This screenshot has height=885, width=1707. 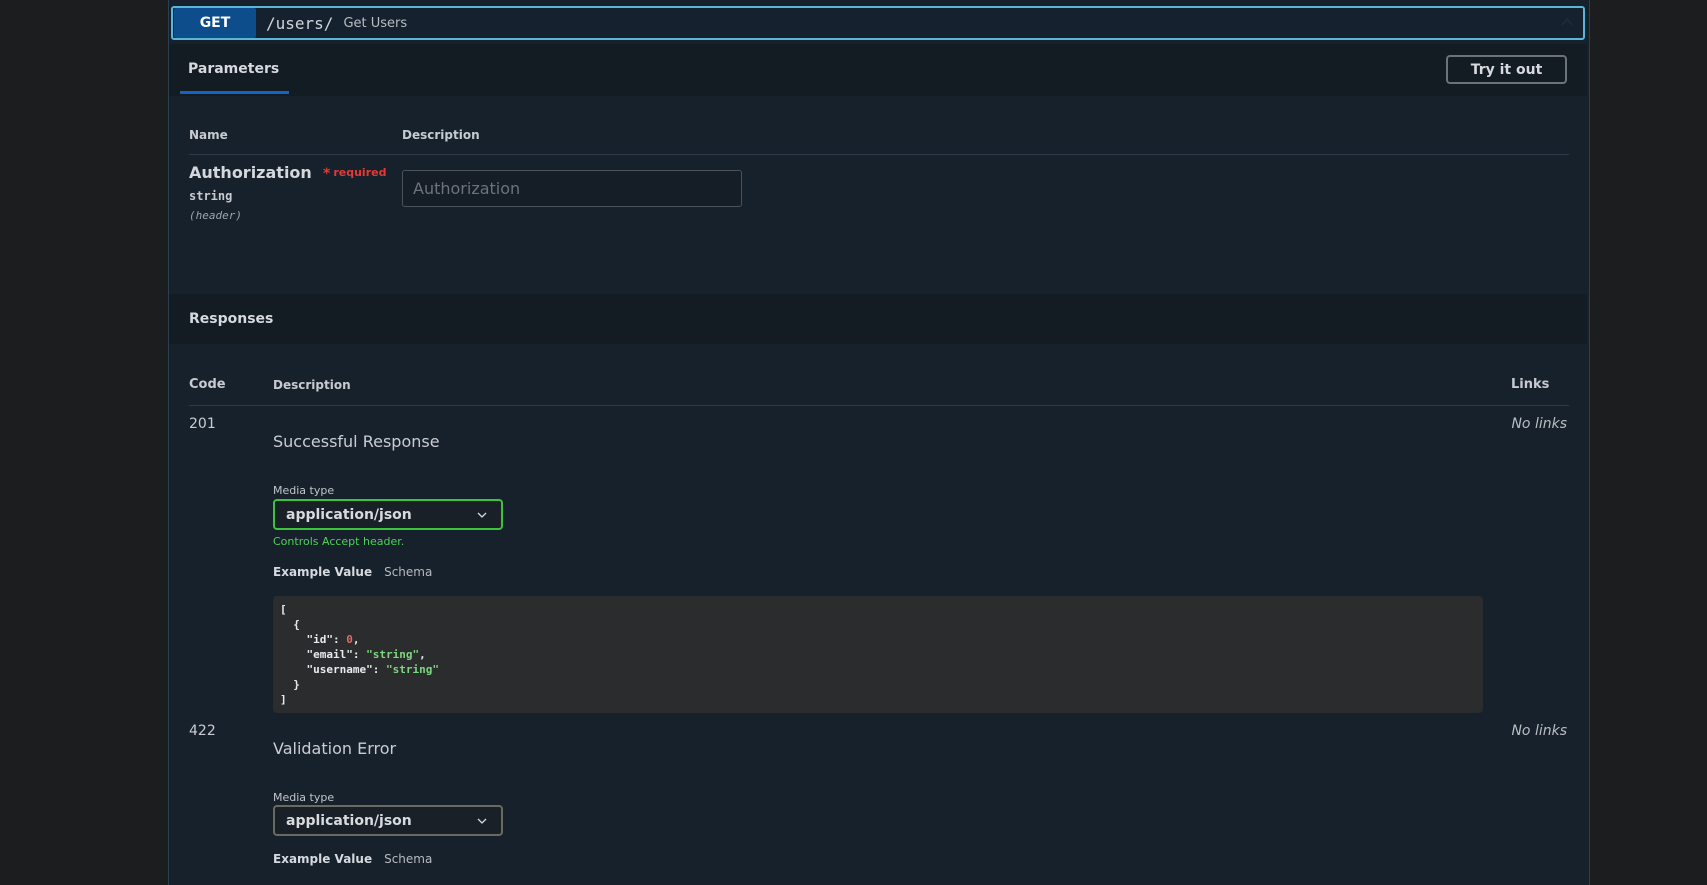 I want to click on param-location: (header), so click(x=215, y=215).